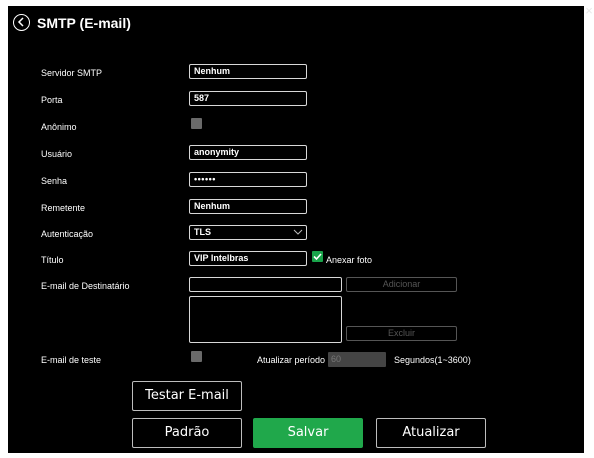  Describe the element at coordinates (291, 360) in the screenshot. I see `period-label: Atualizar período` at that location.